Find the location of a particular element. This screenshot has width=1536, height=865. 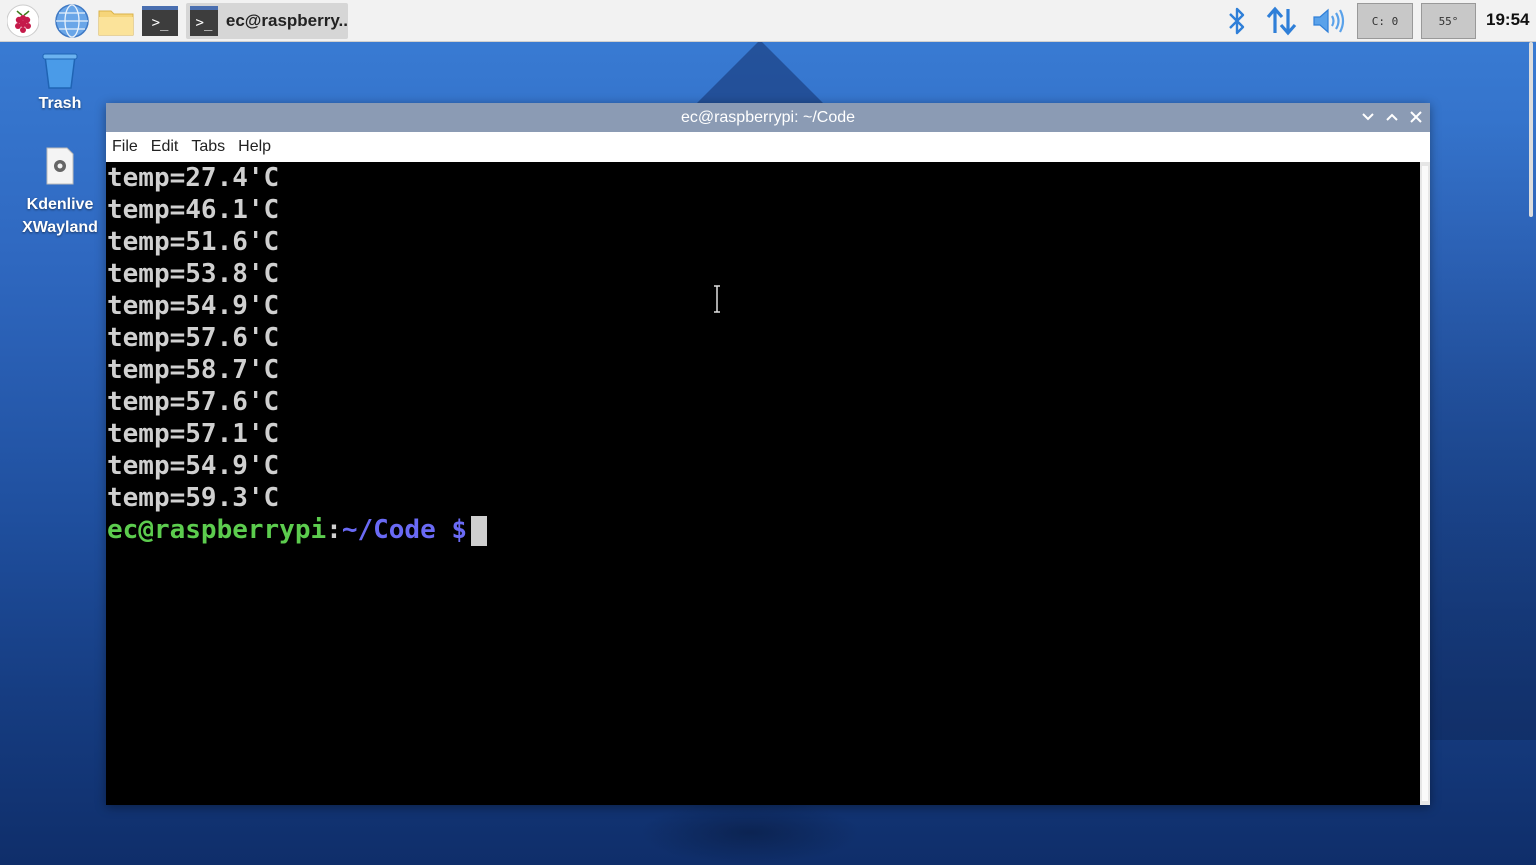

ibeam-cursor-icon is located at coordinates (717, 299).